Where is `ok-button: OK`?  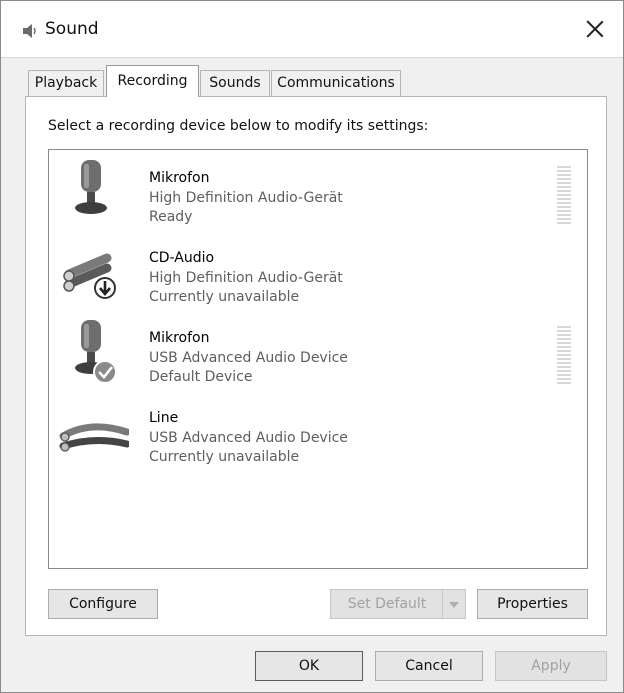
ok-button: OK is located at coordinates (309, 666).